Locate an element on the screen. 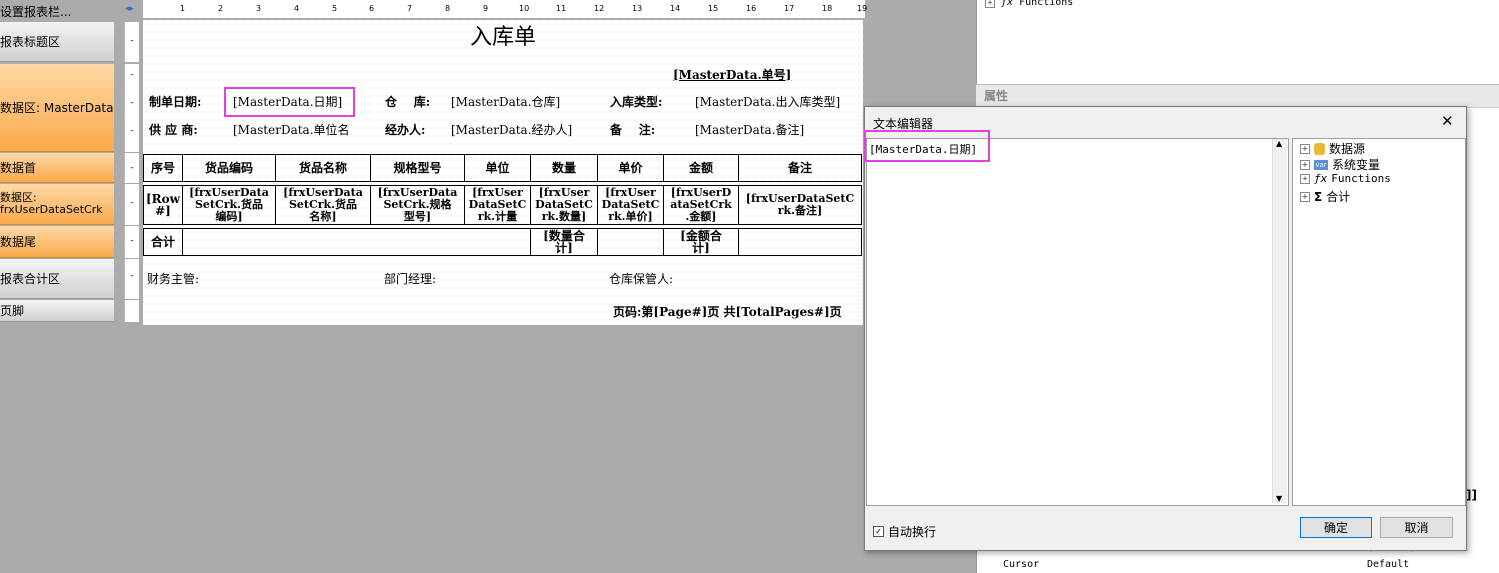  header-cell: 数量 is located at coordinates (564, 168).